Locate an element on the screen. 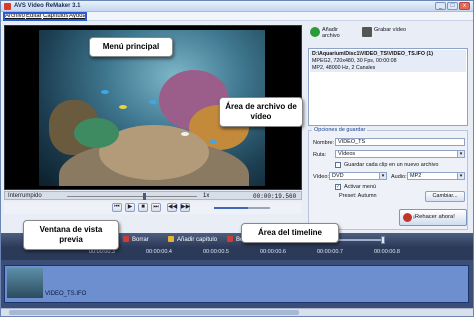 The image size is (474, 317). volume-slider is located at coordinates (242, 208).